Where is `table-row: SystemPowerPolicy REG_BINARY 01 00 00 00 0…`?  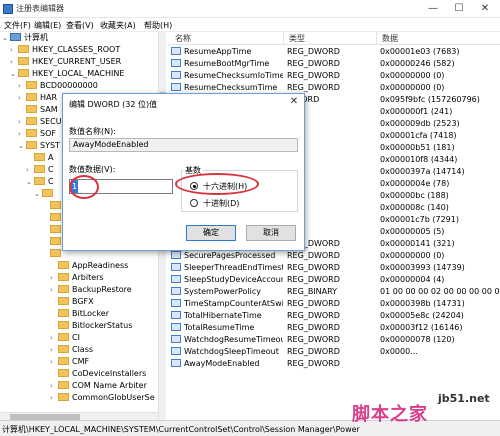
table-row: SystemPowerPolicy REG_BINARY 01 00 00 00 0… is located at coordinates (333, 292).